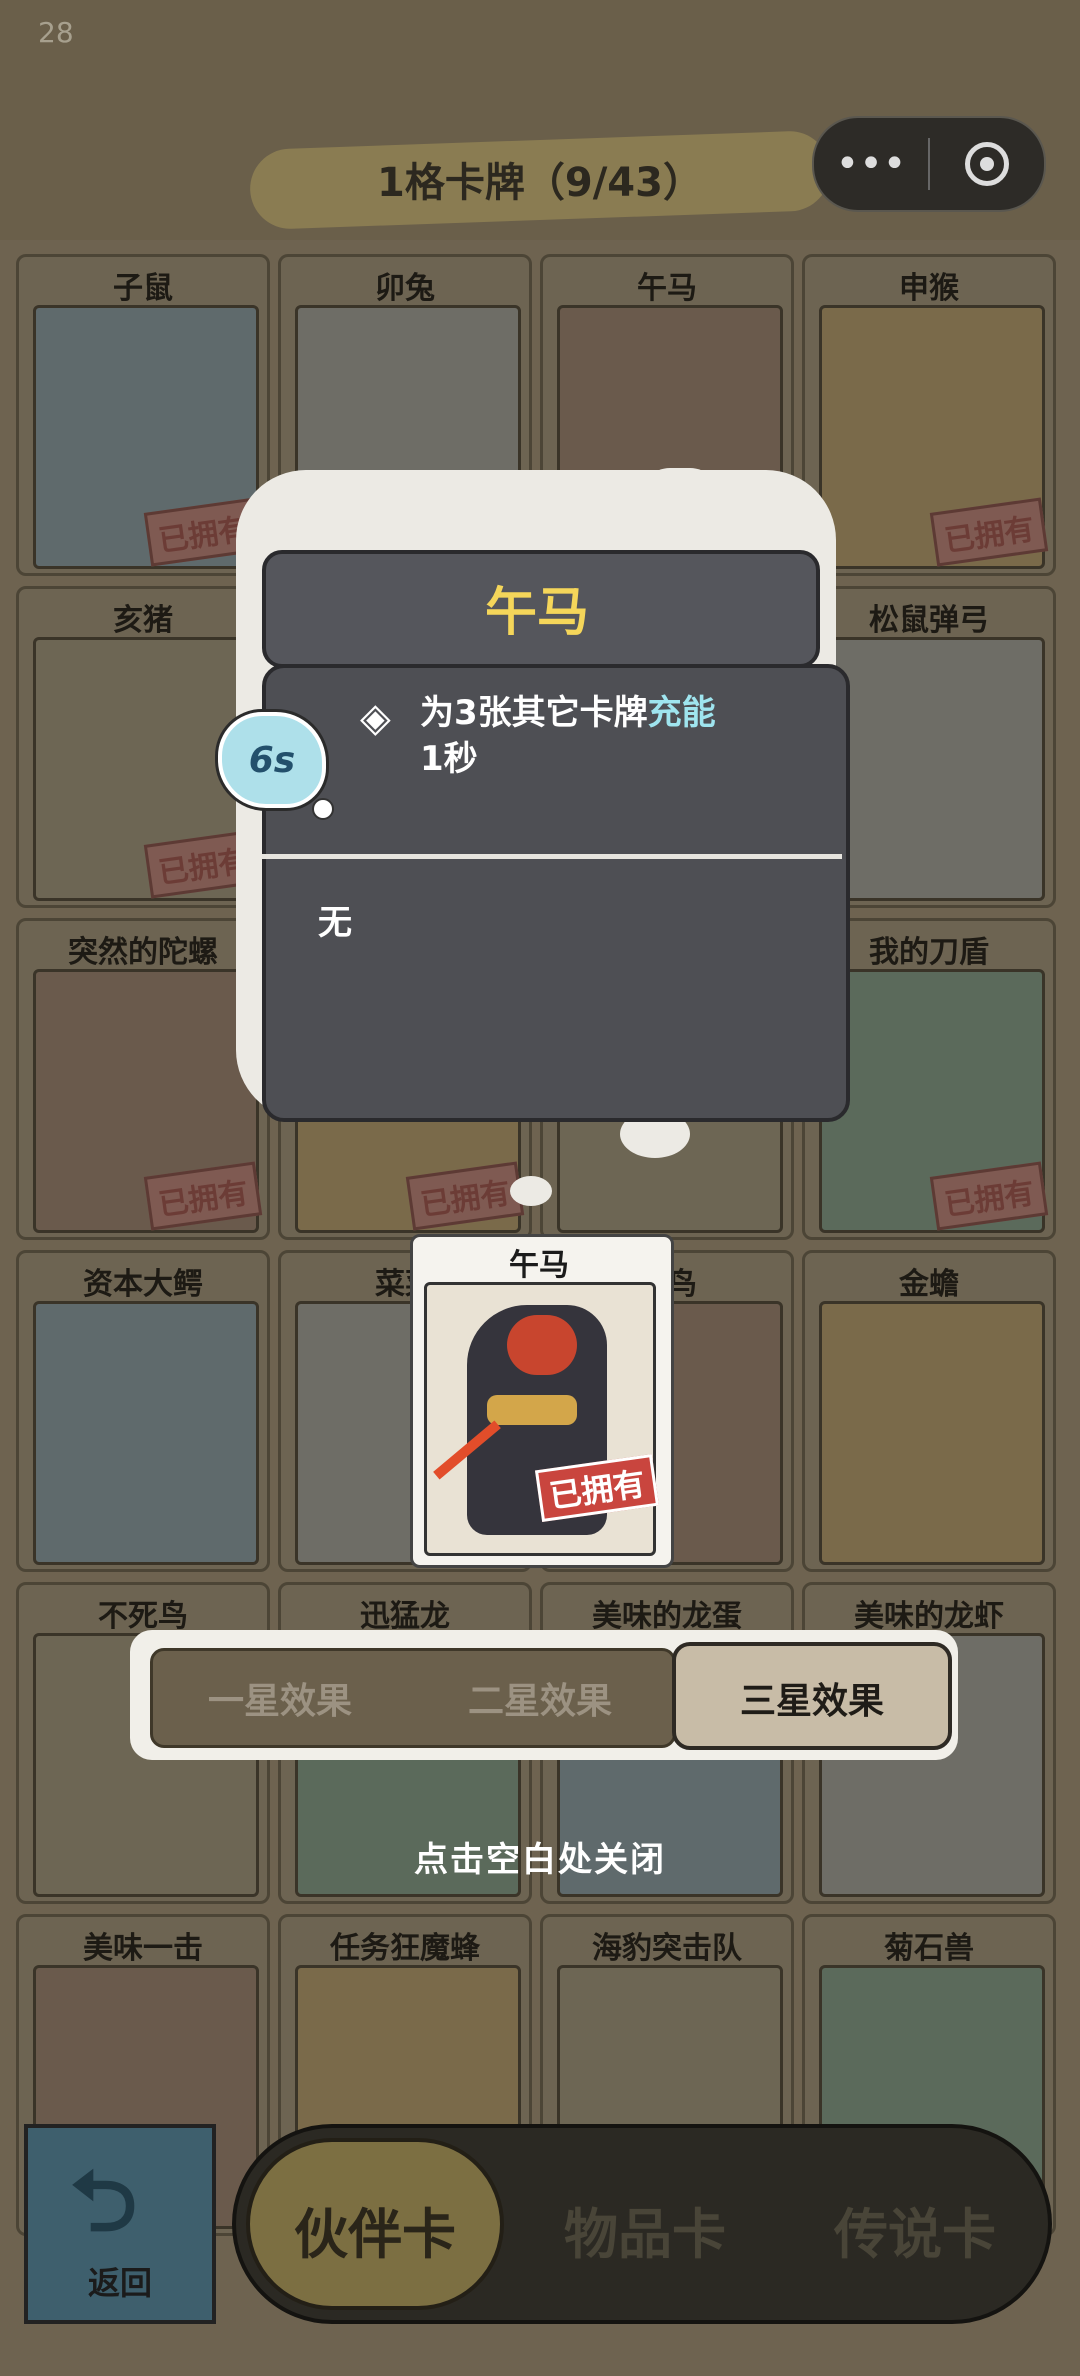 This screenshot has width=1080, height=2376. Describe the element at coordinates (929, 620) in the screenshot. I see `card-tile-name: 松鼠弹弓` at that location.